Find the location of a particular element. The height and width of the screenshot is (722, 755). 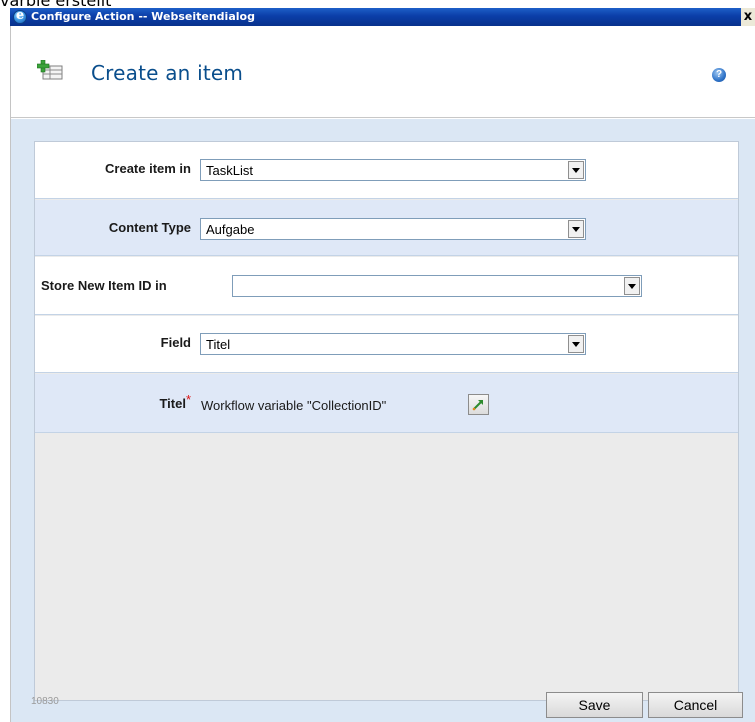

store-new-item-id-select is located at coordinates (437, 286).